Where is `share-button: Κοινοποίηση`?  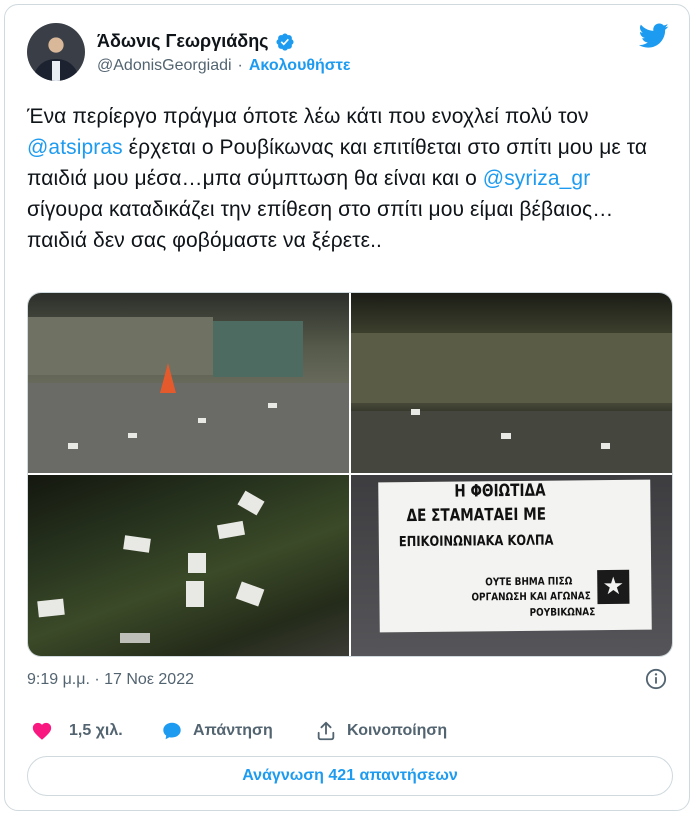
share-button: Κοινοποίηση is located at coordinates (381, 731).